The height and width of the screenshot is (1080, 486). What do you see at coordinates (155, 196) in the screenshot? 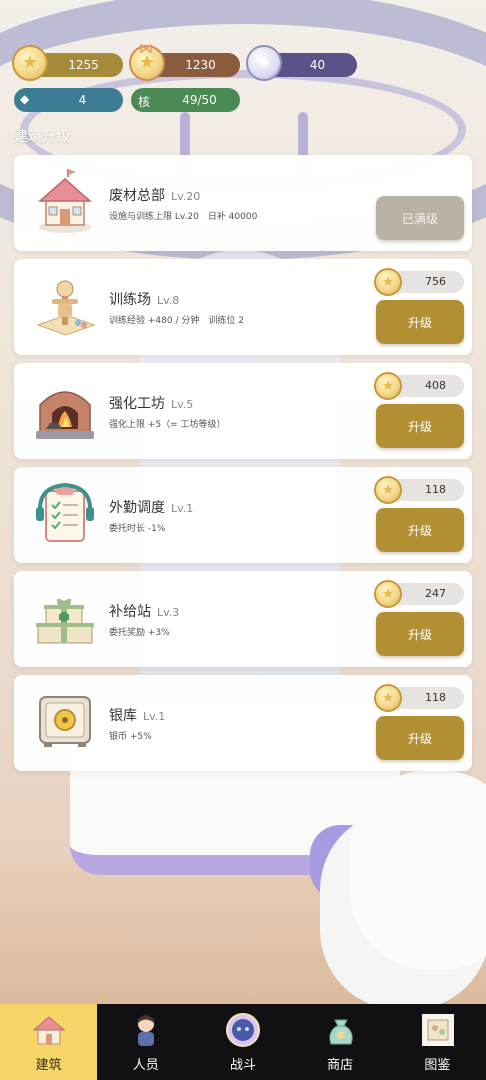
I see `building-name: 废材总部 Lv.20` at bounding box center [155, 196].